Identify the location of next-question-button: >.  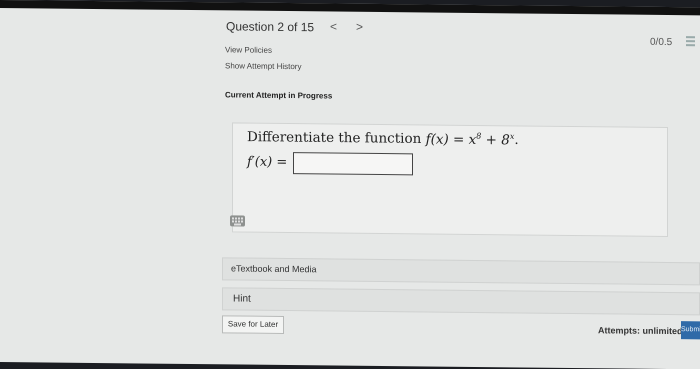
(359, 27).